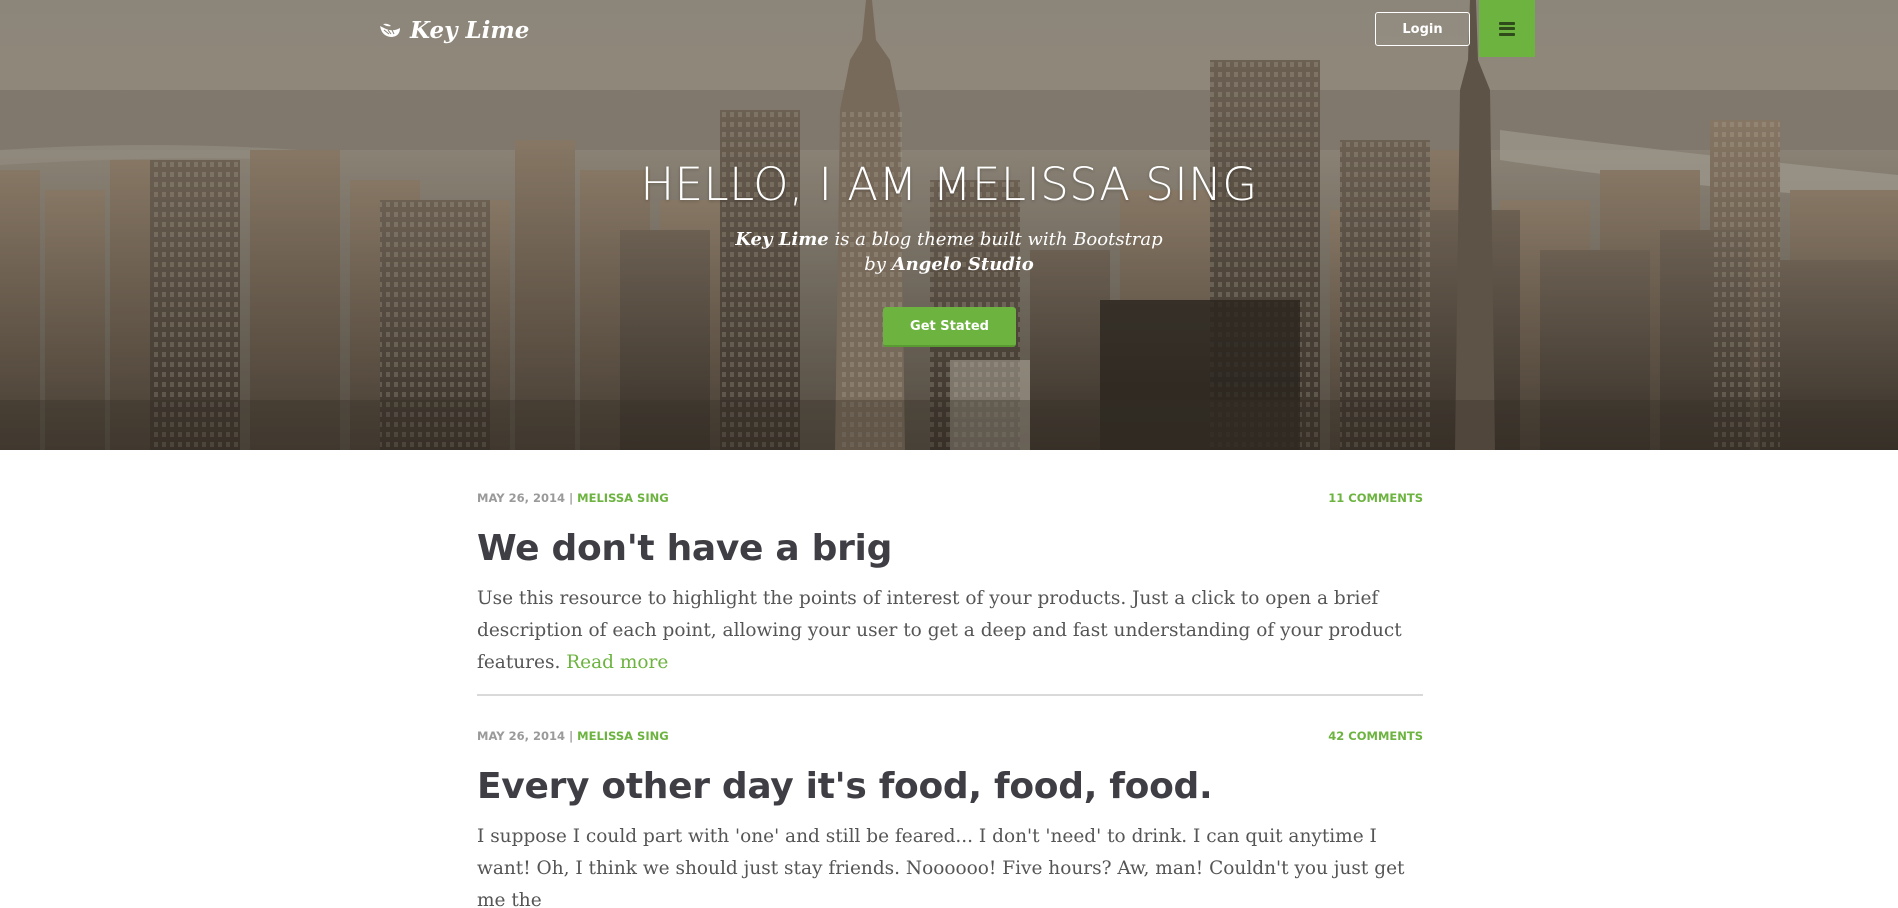  Describe the element at coordinates (1375, 736) in the screenshot. I see `post-comments-link: 42 COMMENTS` at that location.